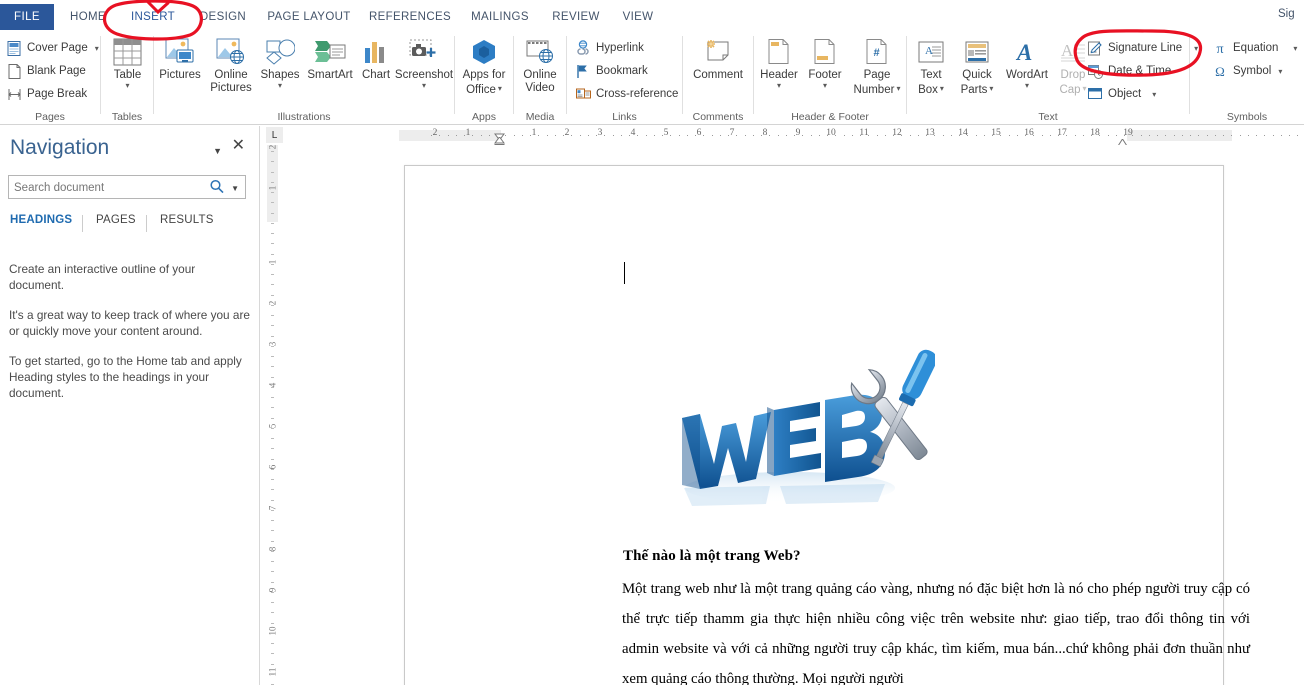  Describe the element at coordinates (638, 17) in the screenshot. I see `tab-view: VIEW` at that location.